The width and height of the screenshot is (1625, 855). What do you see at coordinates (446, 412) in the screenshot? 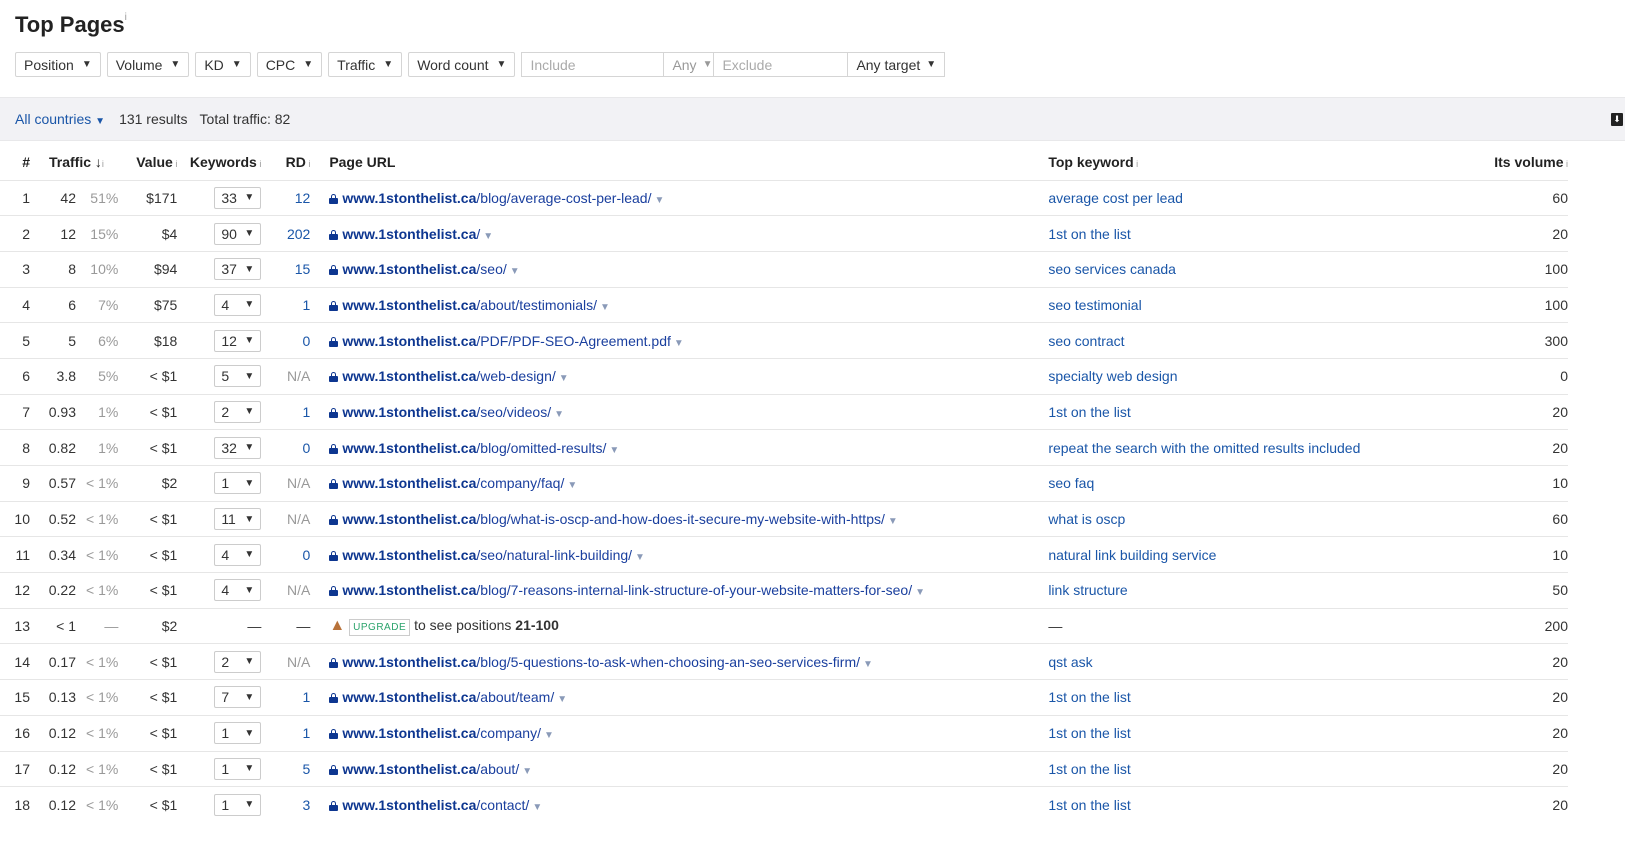
I see `page-url-link: www.1stonthelist.ca/seo/videos/` at bounding box center [446, 412].